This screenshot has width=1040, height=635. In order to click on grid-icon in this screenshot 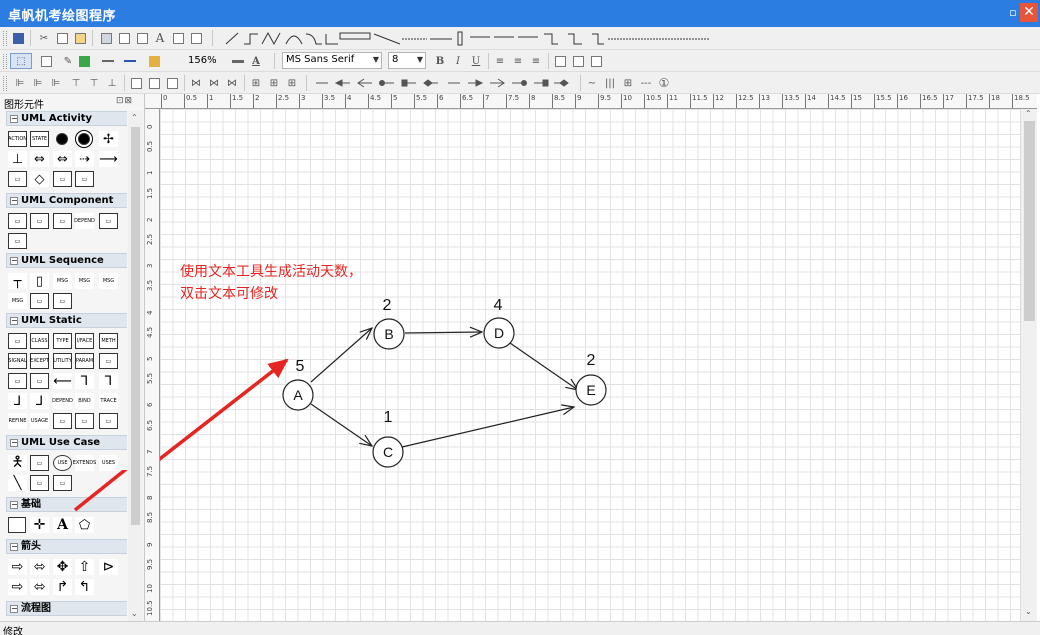, I will do `click(196, 38)`.